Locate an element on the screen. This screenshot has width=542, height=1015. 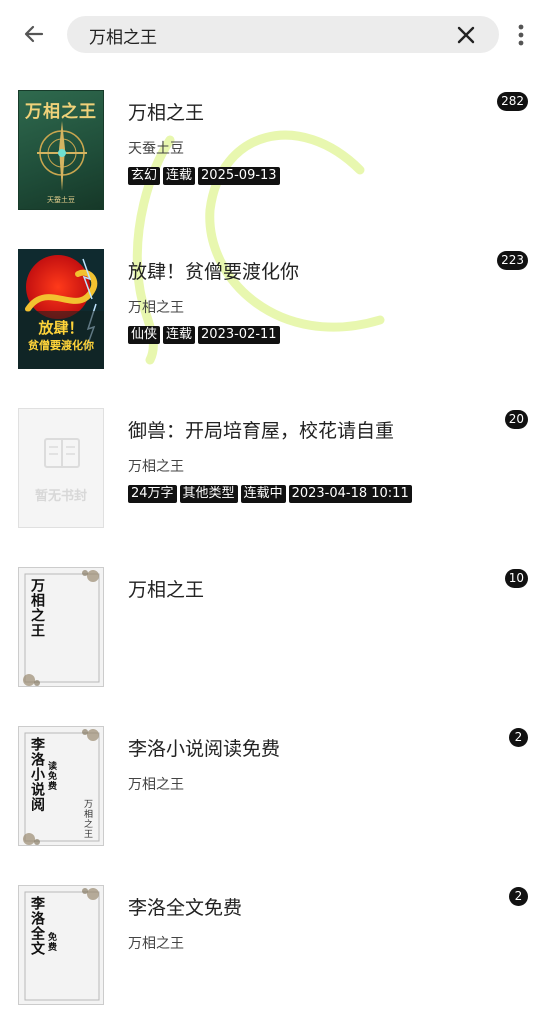
count-badge: 10 is located at coordinates (516, 578).